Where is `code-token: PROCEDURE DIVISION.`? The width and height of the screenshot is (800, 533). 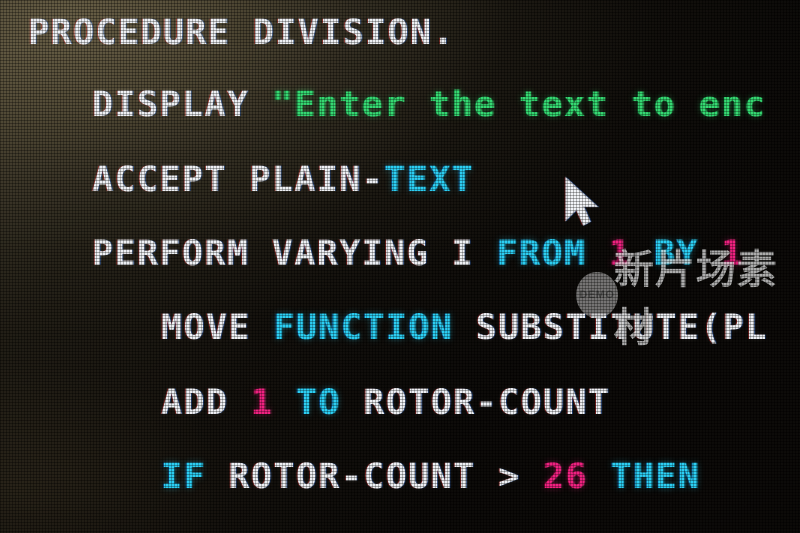 code-token: PROCEDURE DIVISION. is located at coordinates (241, 33).